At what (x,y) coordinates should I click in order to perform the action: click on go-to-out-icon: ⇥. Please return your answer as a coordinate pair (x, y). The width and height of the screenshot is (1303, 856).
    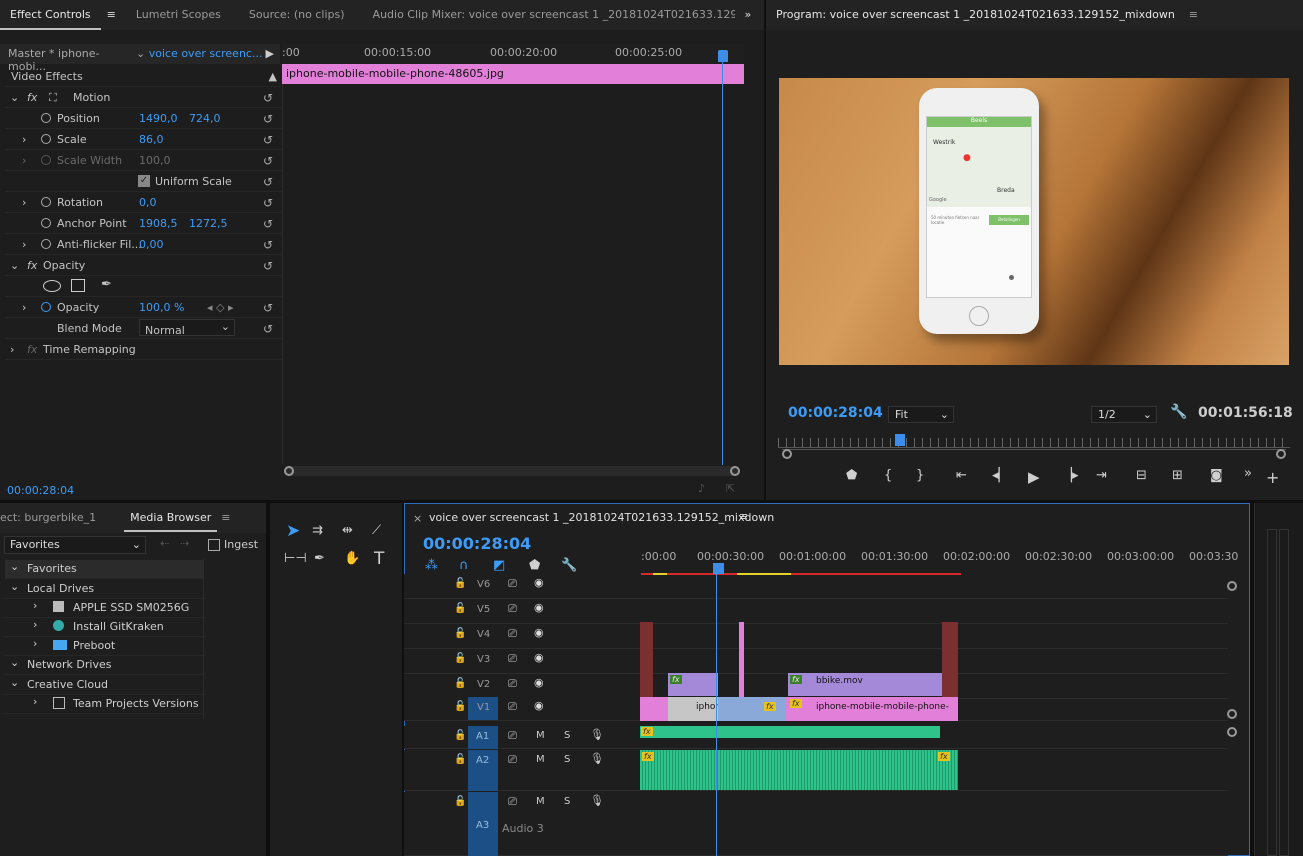
    Looking at the image, I should click on (1101, 475).